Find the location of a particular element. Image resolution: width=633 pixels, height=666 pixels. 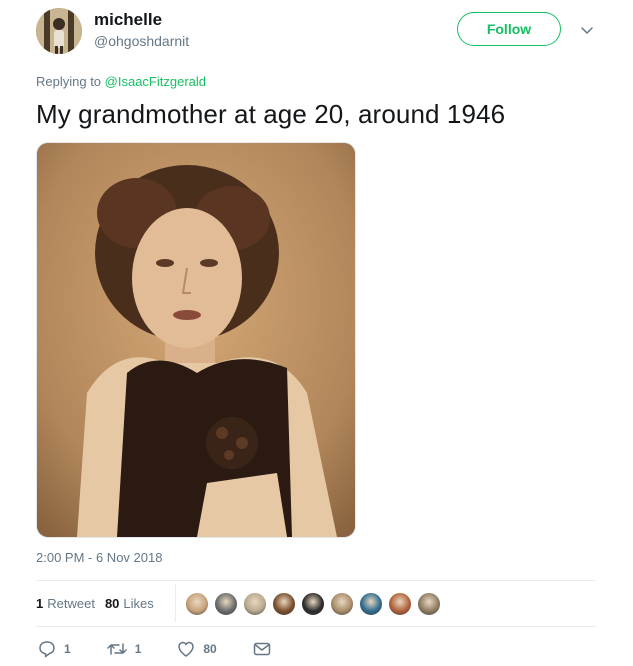

liker-avatars is located at coordinates (315, 604).